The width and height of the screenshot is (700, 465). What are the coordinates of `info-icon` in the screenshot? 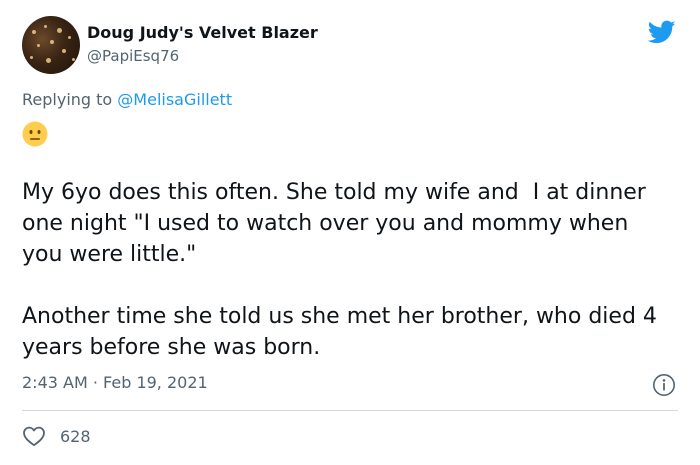 It's located at (664, 385).